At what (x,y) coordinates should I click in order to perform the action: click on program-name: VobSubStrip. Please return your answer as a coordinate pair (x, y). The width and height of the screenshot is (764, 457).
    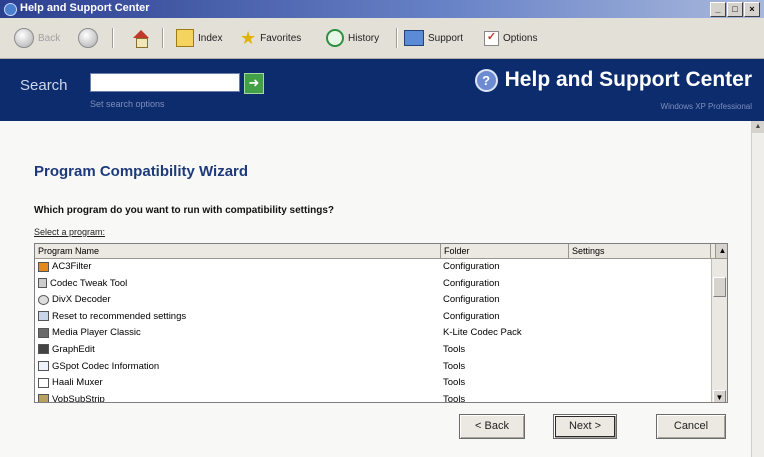
    Looking at the image, I should click on (78, 398).